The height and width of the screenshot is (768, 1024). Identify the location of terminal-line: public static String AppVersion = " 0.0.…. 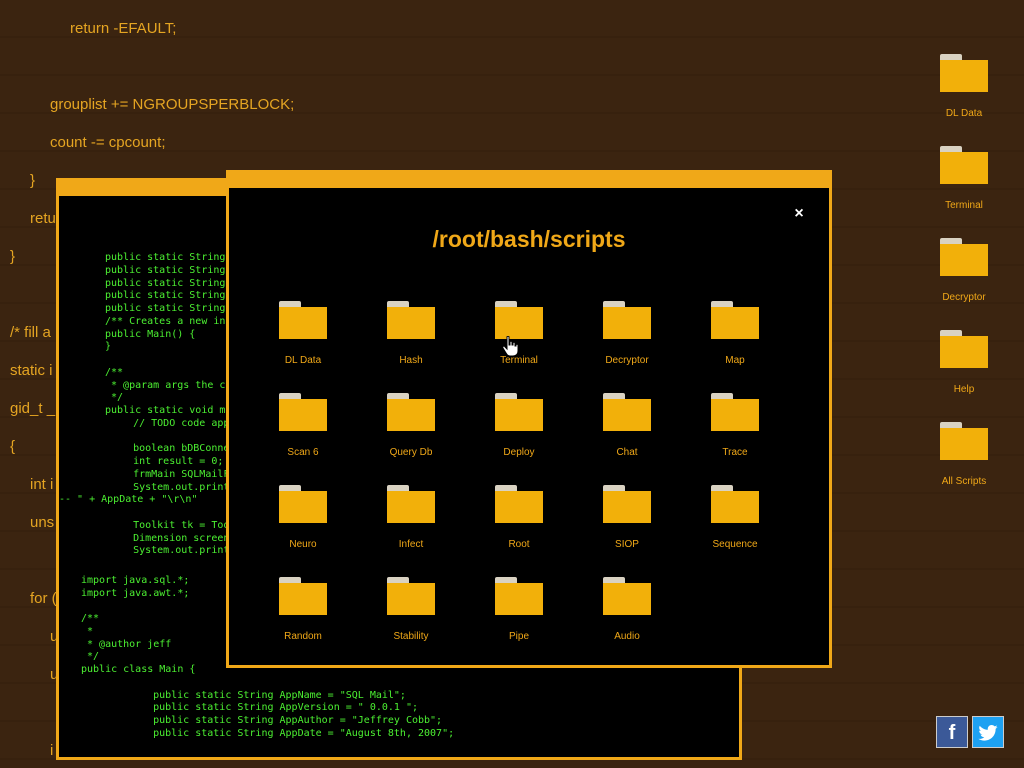
(273, 708).